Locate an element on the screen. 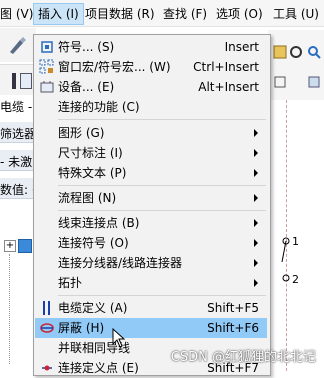 The height and width of the screenshot is (378, 324). menu-item-splitter-line-connector: 连接分线器/线路连接器 is located at coordinates (151, 263).